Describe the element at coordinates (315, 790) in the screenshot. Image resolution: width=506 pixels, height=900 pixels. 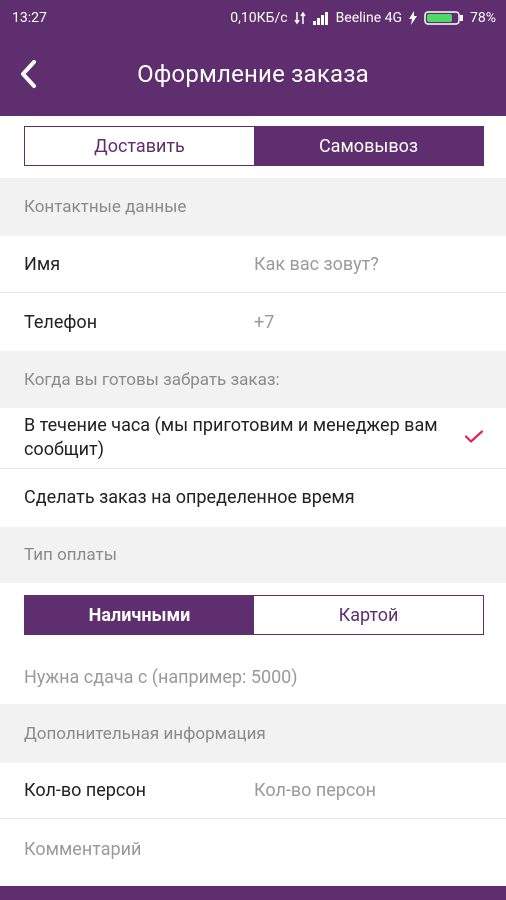
I see `persons-input: Кол-во персон` at that location.